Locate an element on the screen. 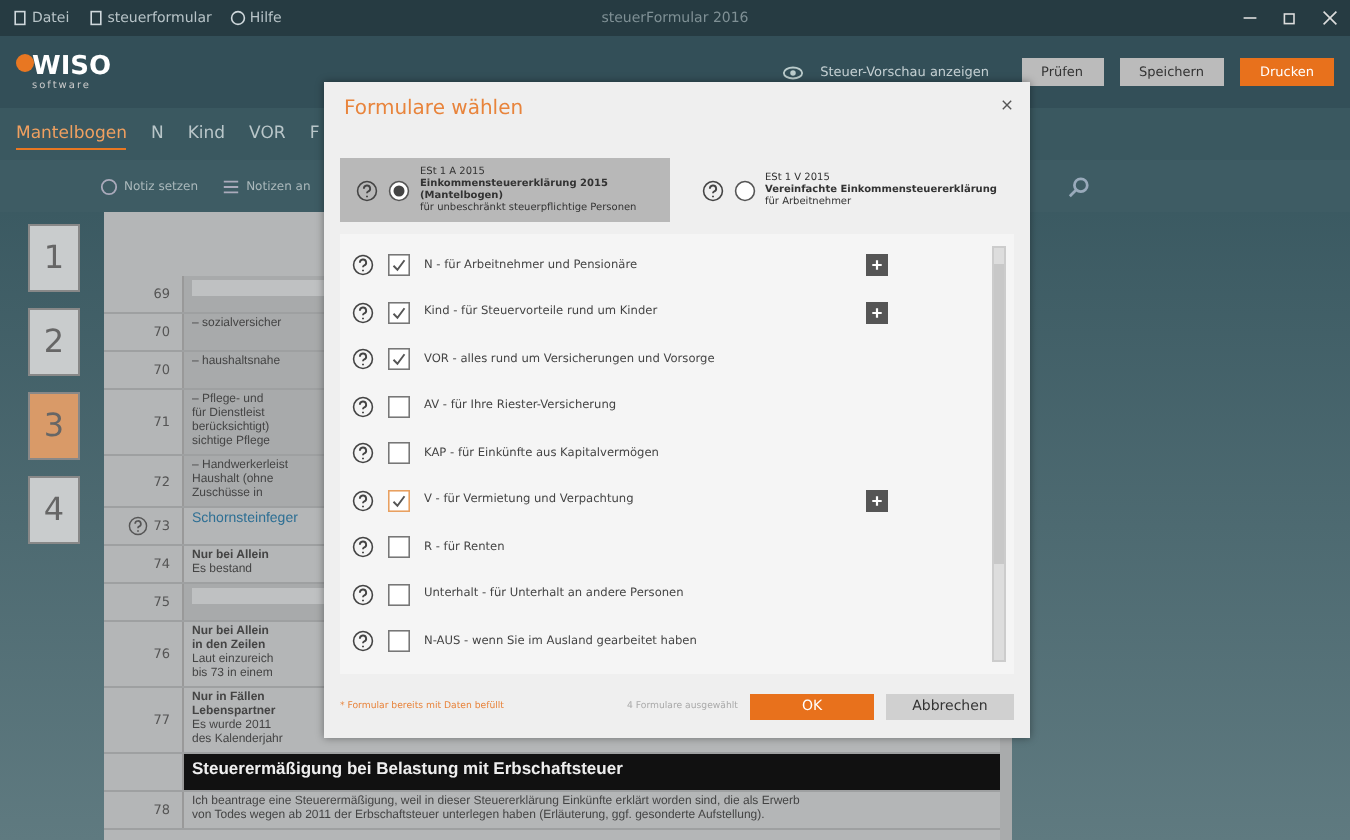  dialog-title: Formulare wählen is located at coordinates (434, 111).